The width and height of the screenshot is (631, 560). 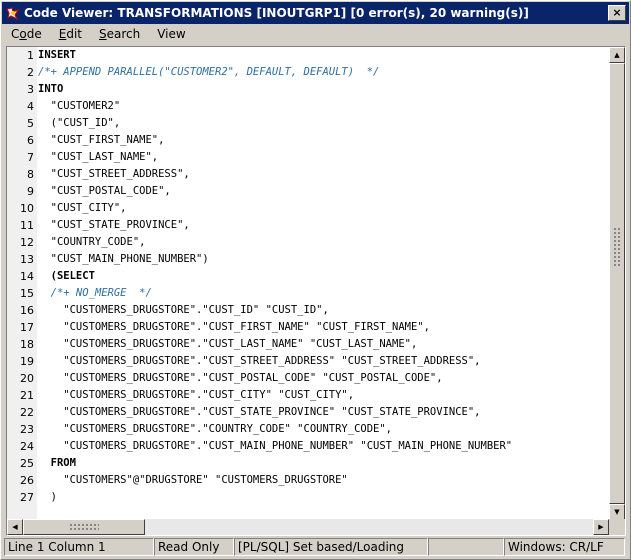 What do you see at coordinates (27, 497) in the screenshot?
I see `line-number: 27` at bounding box center [27, 497].